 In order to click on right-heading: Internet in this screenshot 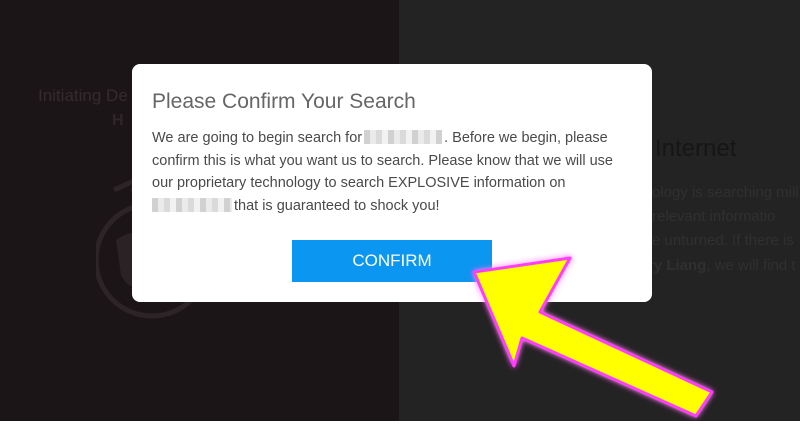, I will do `click(696, 148)`.